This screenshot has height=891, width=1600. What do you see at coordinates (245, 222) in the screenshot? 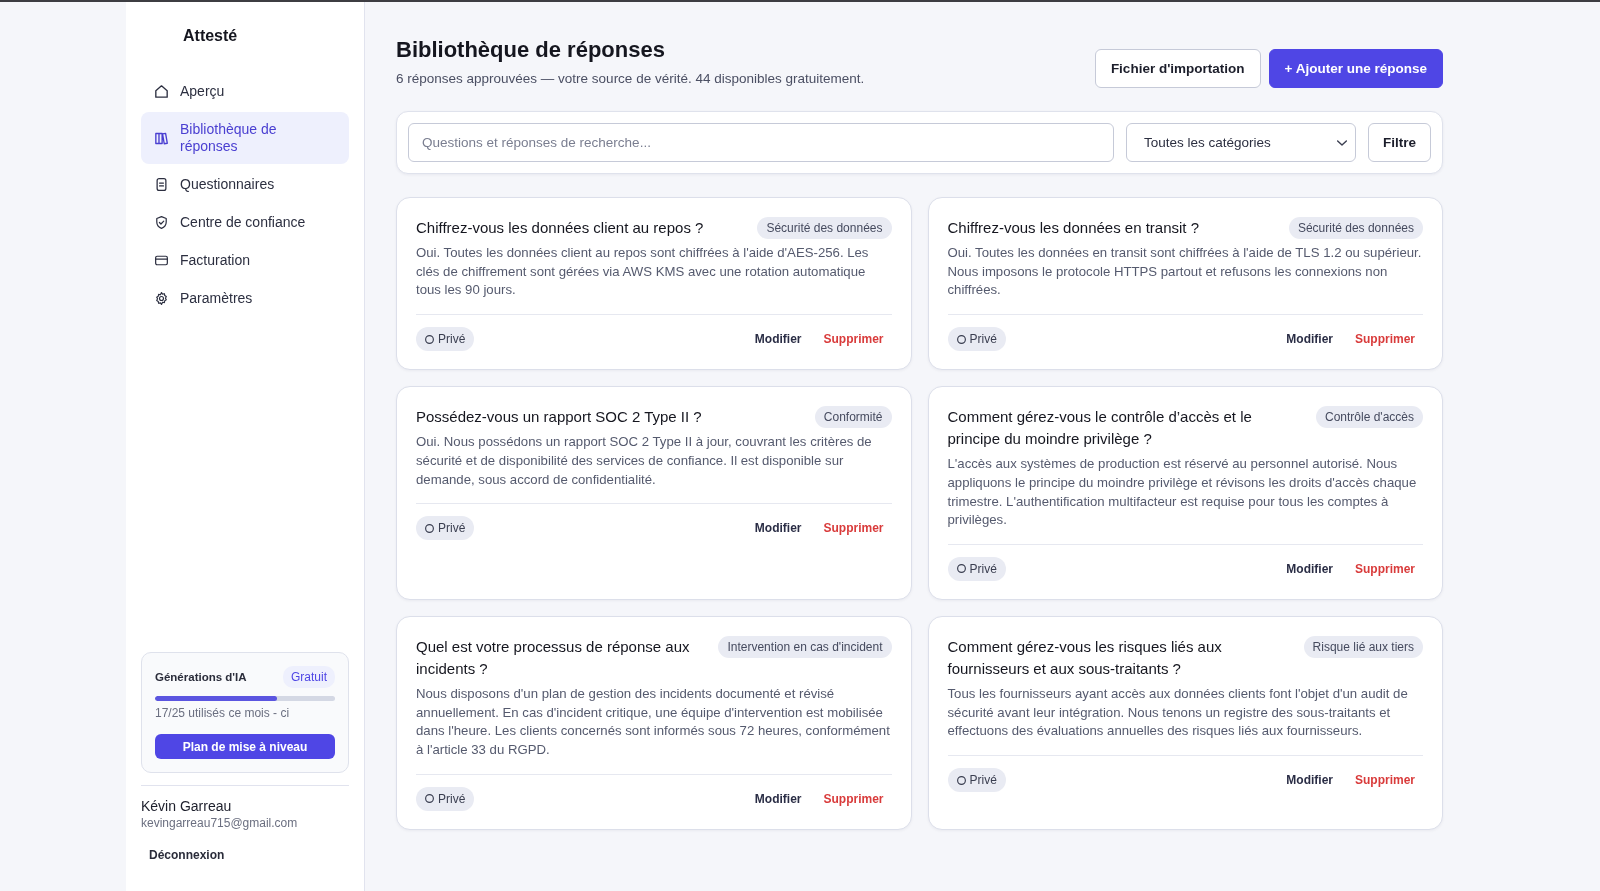
I see `nav-item: Centre de confiance` at bounding box center [245, 222].